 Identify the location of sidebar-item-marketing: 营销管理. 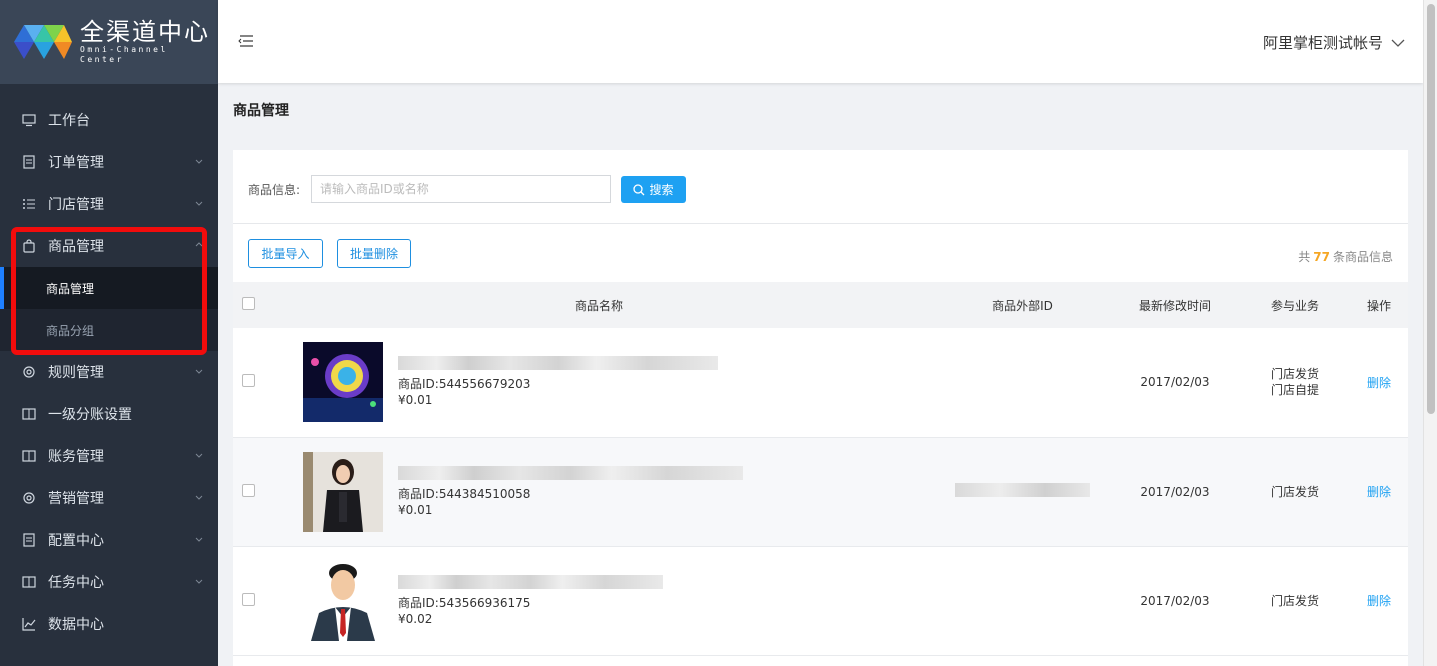
(109, 498).